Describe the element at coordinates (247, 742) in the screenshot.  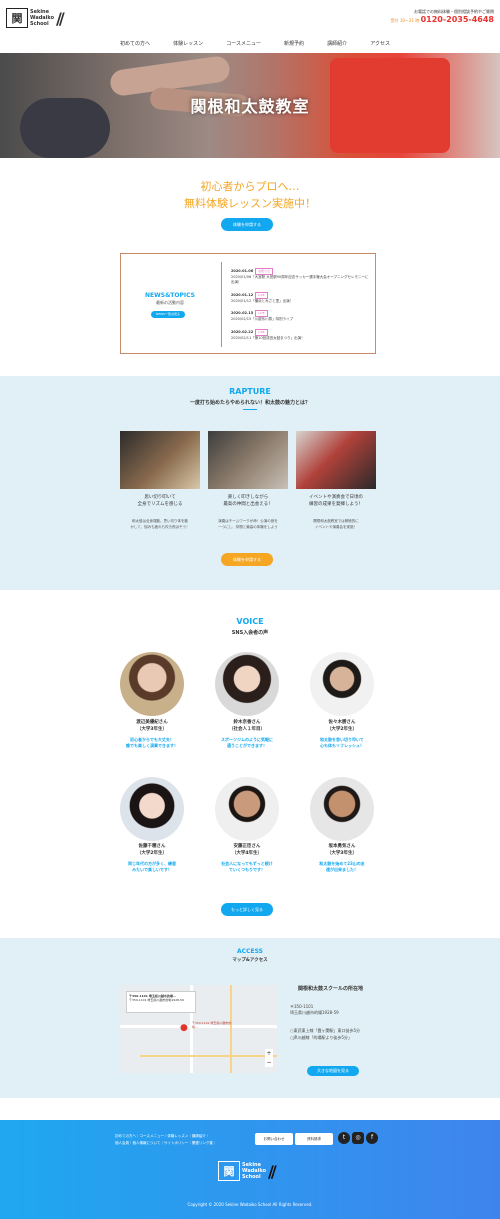
I see `voice-quote: スポーツジムのように気軽に 通うことができます！` at that location.